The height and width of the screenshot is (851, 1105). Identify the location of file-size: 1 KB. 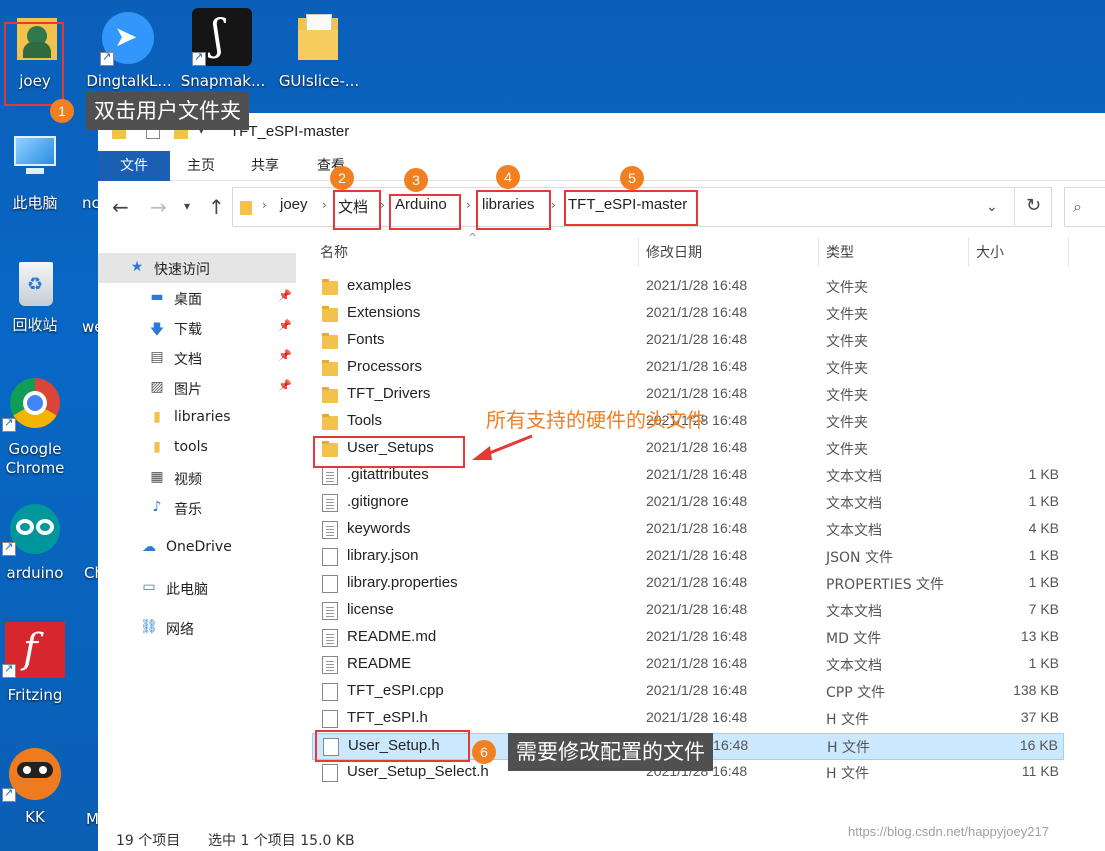
(1043, 663).